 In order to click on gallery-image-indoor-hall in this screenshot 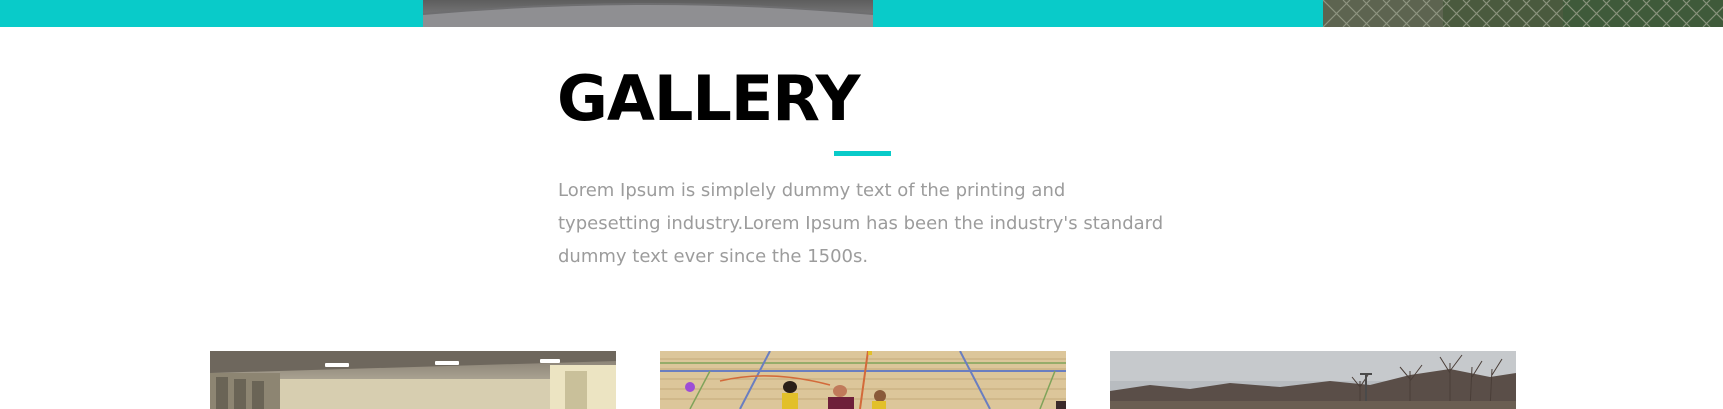, I will do `click(413, 380)`.